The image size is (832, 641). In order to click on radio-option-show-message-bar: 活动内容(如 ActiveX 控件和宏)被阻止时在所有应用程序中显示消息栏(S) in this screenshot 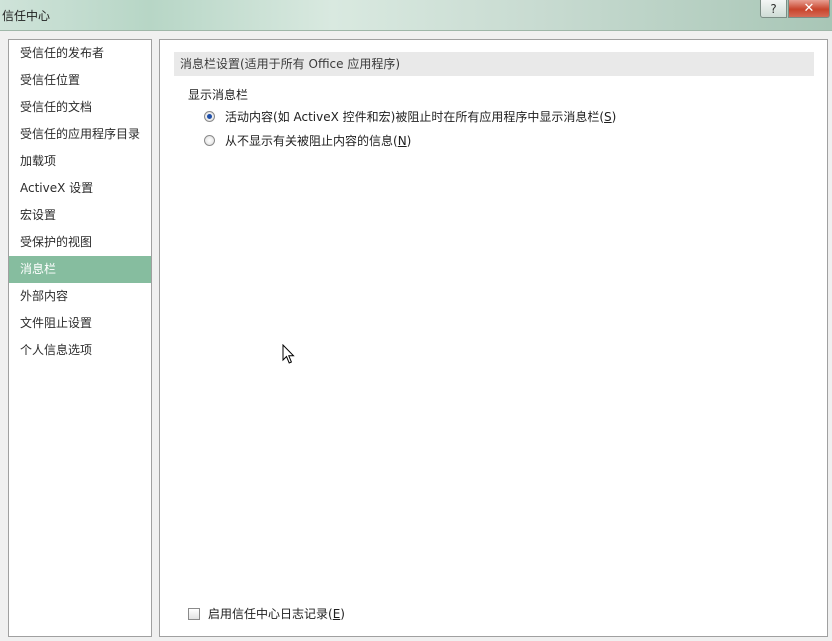, I will do `click(410, 116)`.